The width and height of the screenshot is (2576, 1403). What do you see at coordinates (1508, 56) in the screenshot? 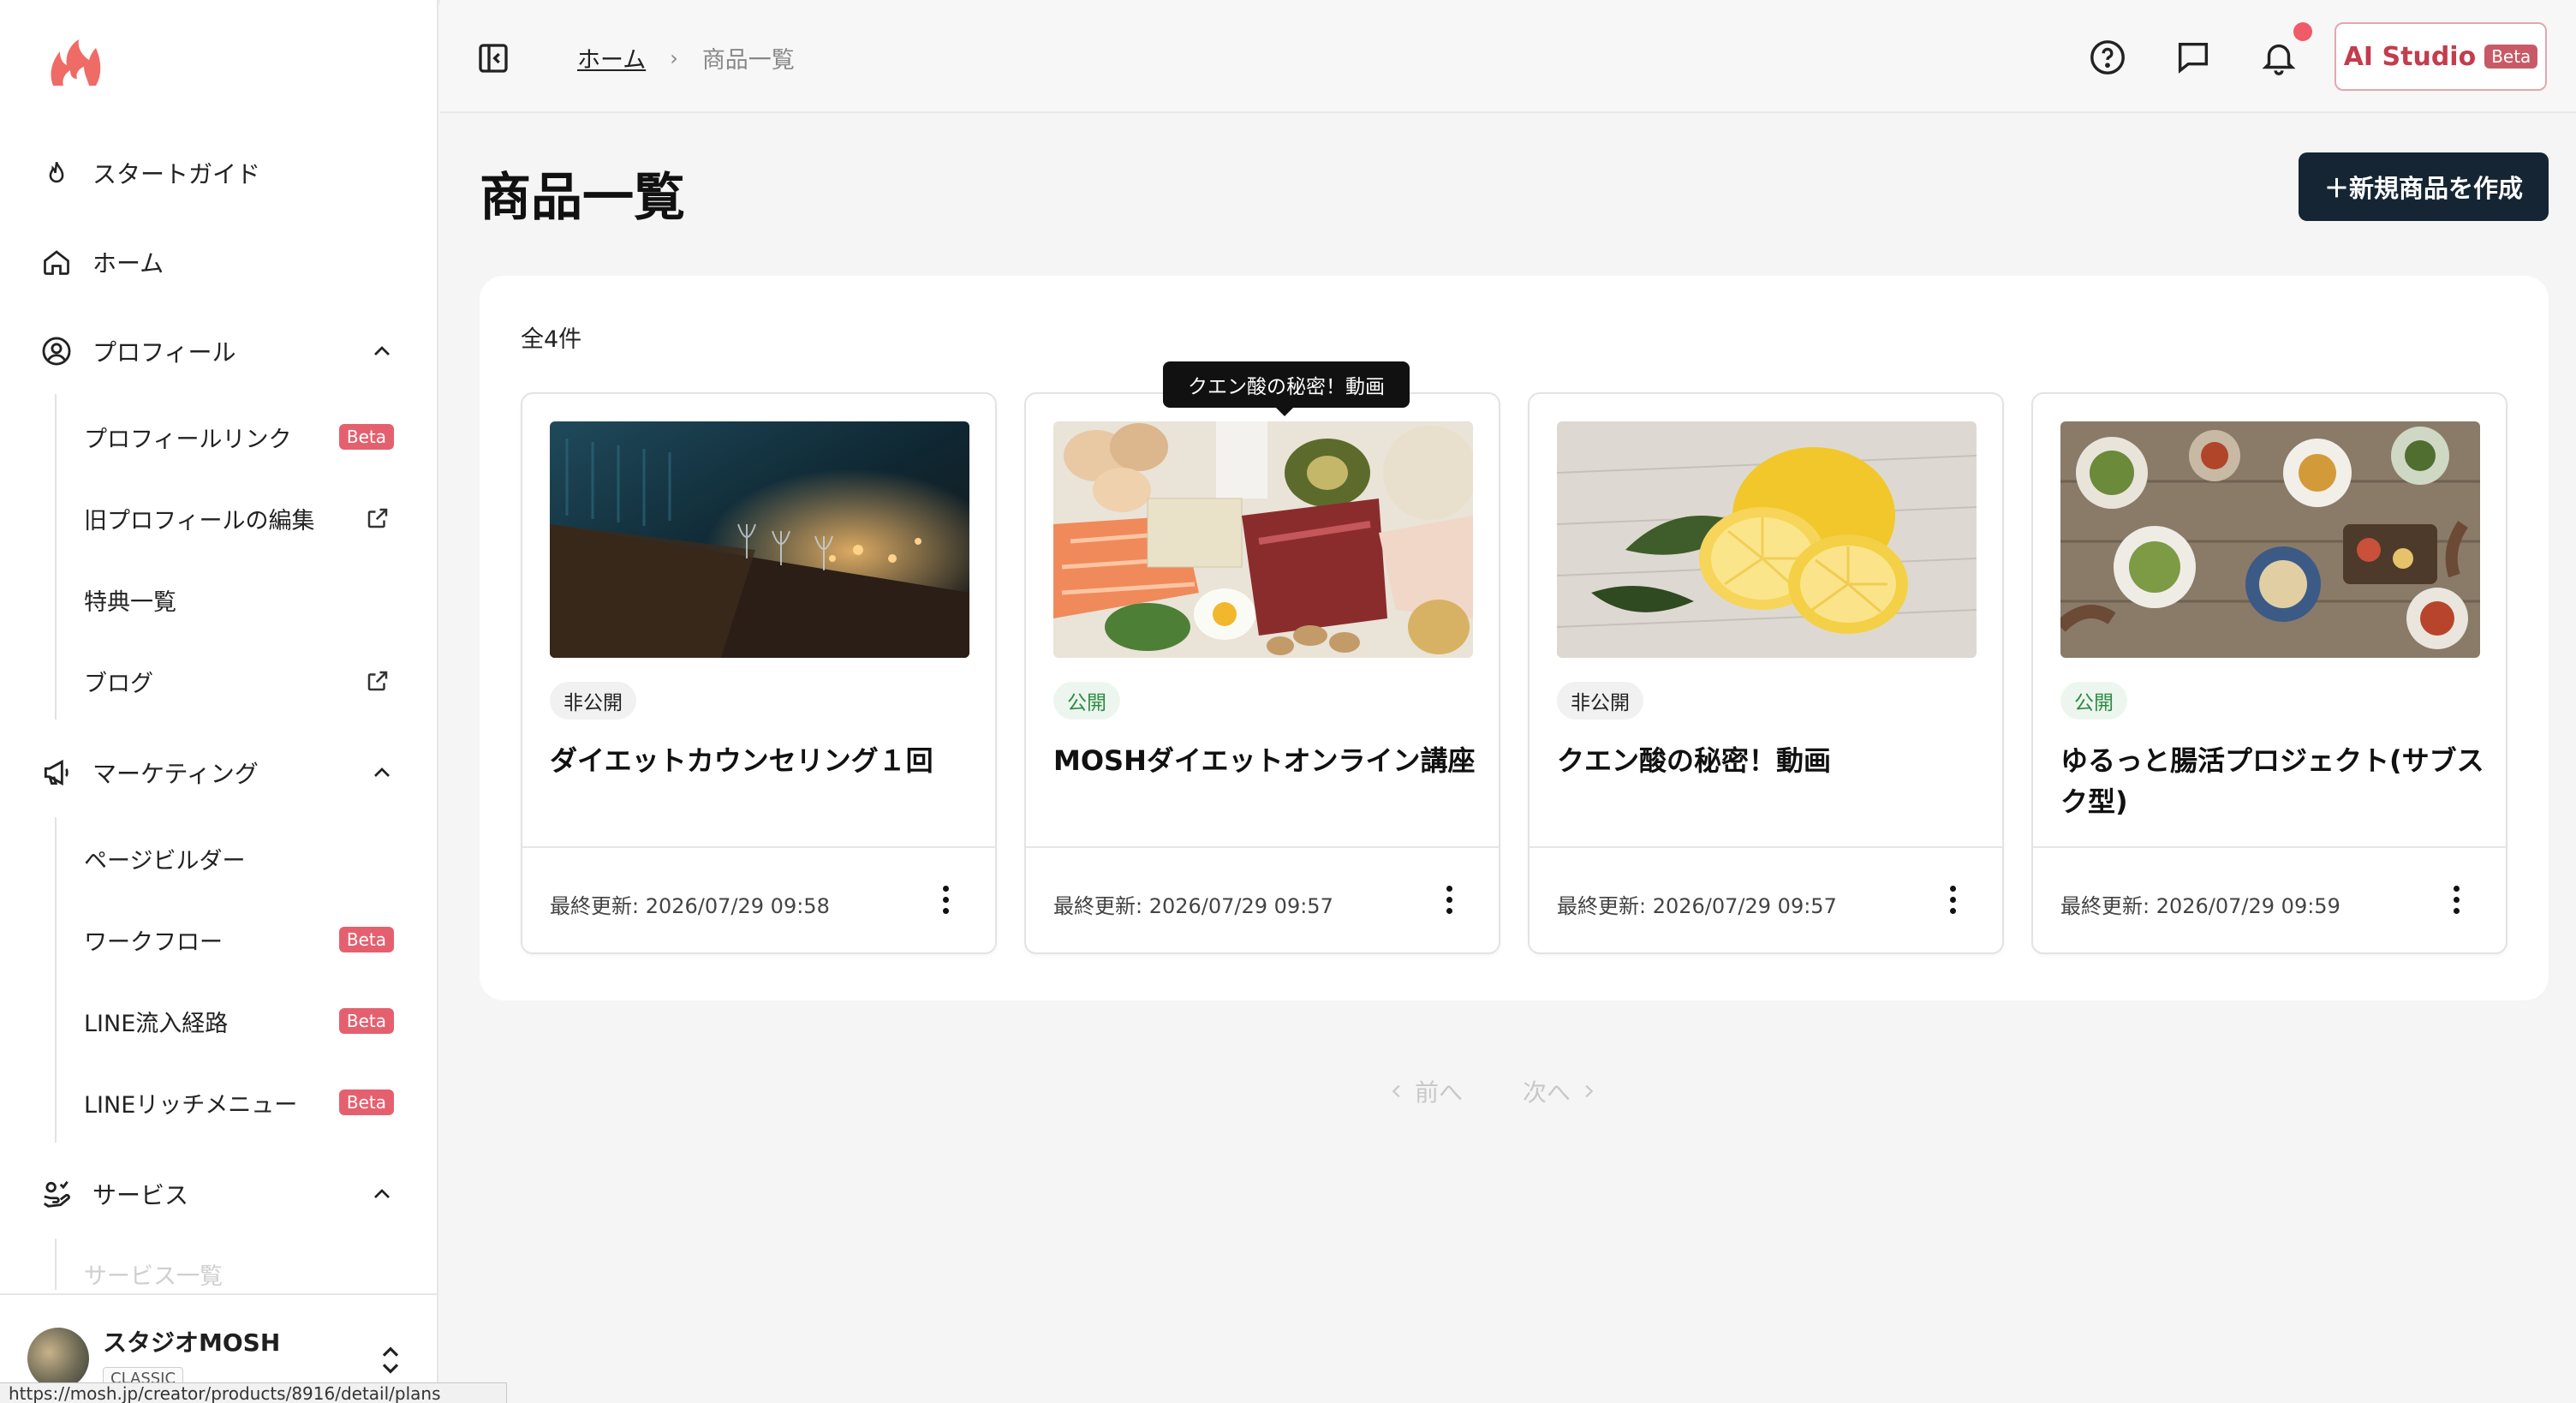
I see `top-header: ホーム › 商品一覧 AI Studio Beta` at bounding box center [1508, 56].